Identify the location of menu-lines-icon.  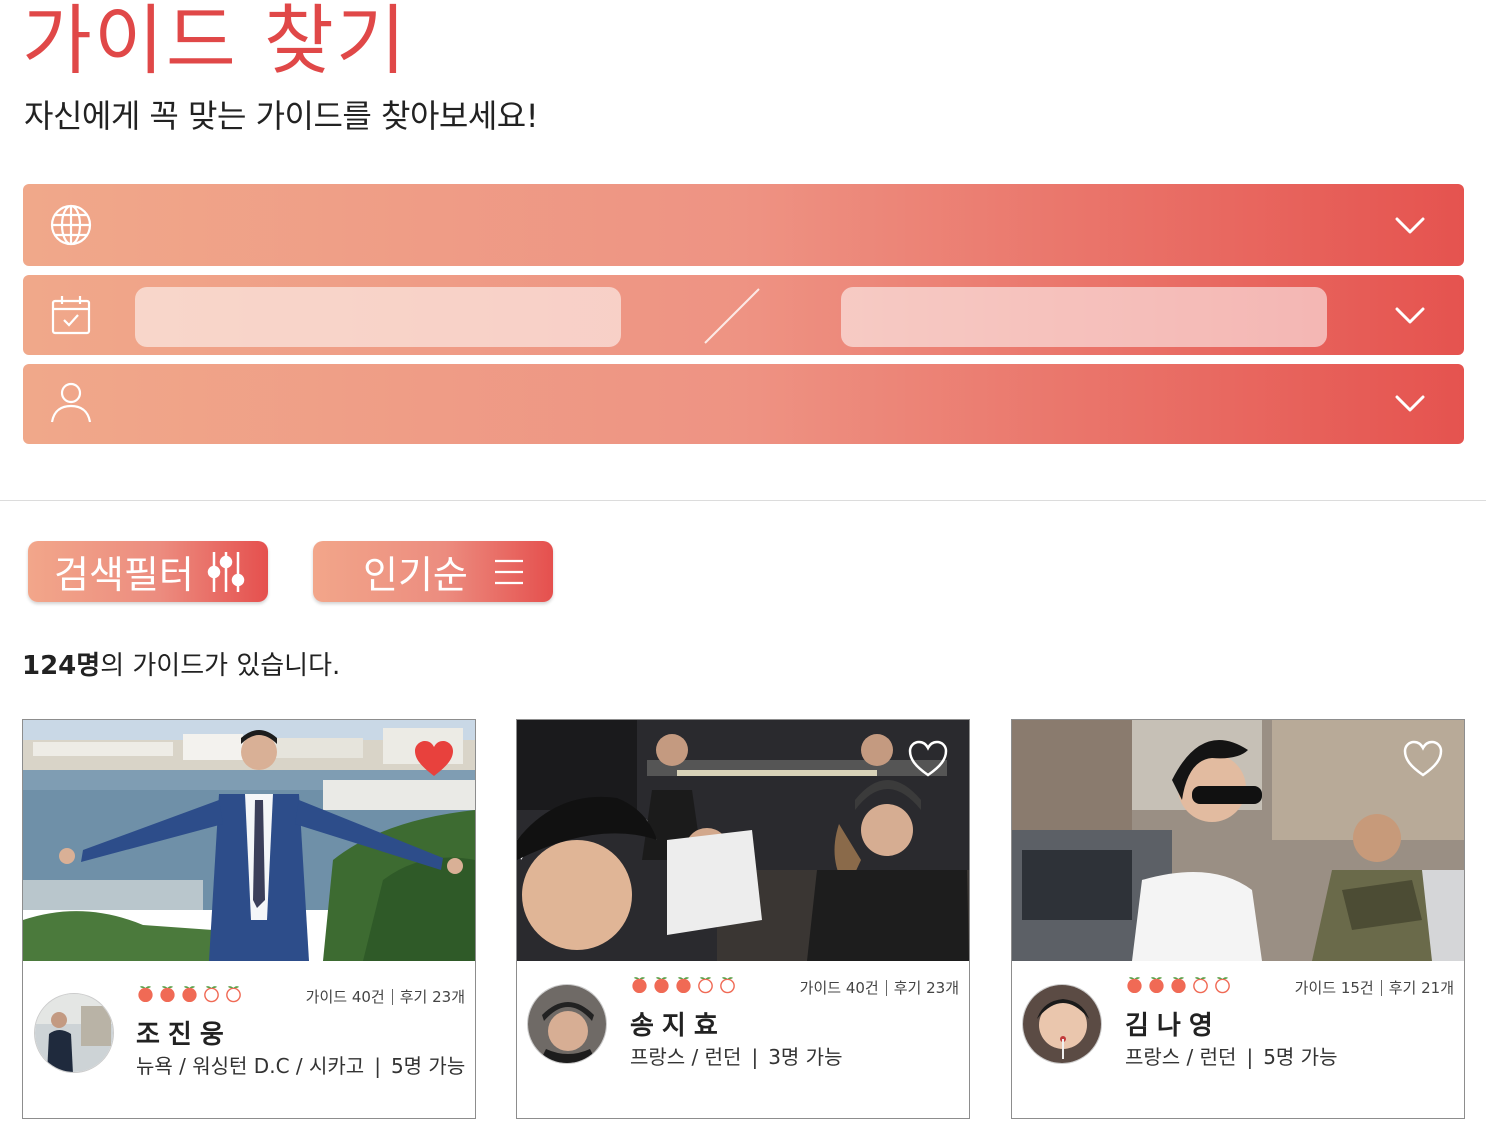
(509, 572).